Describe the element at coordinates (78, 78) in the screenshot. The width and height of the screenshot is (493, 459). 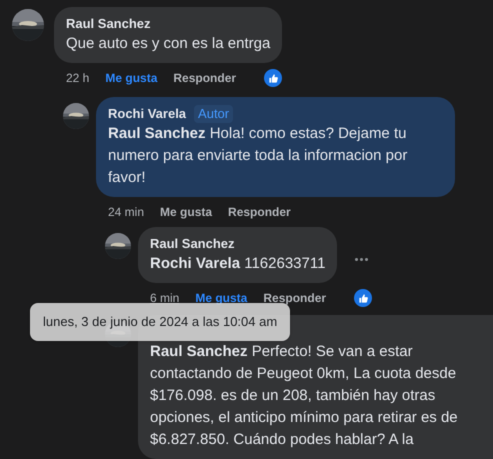
I see `timestamp-link: 22 h` at that location.